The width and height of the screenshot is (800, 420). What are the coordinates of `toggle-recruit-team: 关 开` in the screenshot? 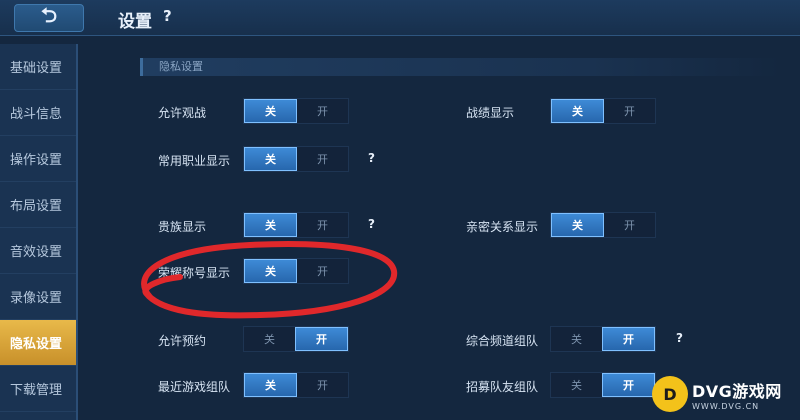 It's located at (603, 385).